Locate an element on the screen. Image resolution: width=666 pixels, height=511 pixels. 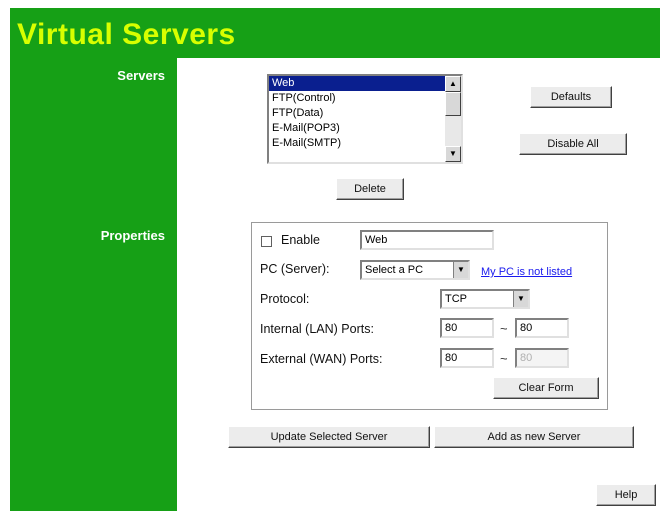
list-item: Web is located at coordinates (357, 83).